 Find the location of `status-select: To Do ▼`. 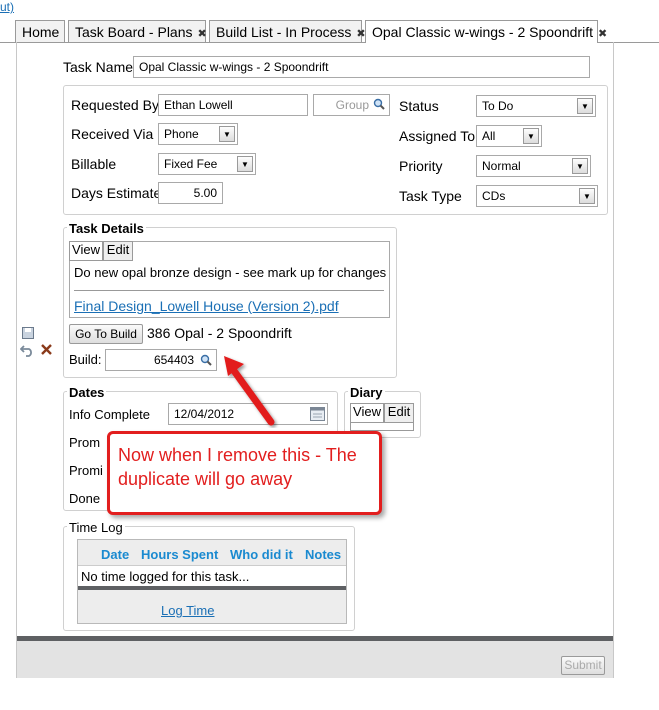

status-select: To Do ▼ is located at coordinates (536, 106).